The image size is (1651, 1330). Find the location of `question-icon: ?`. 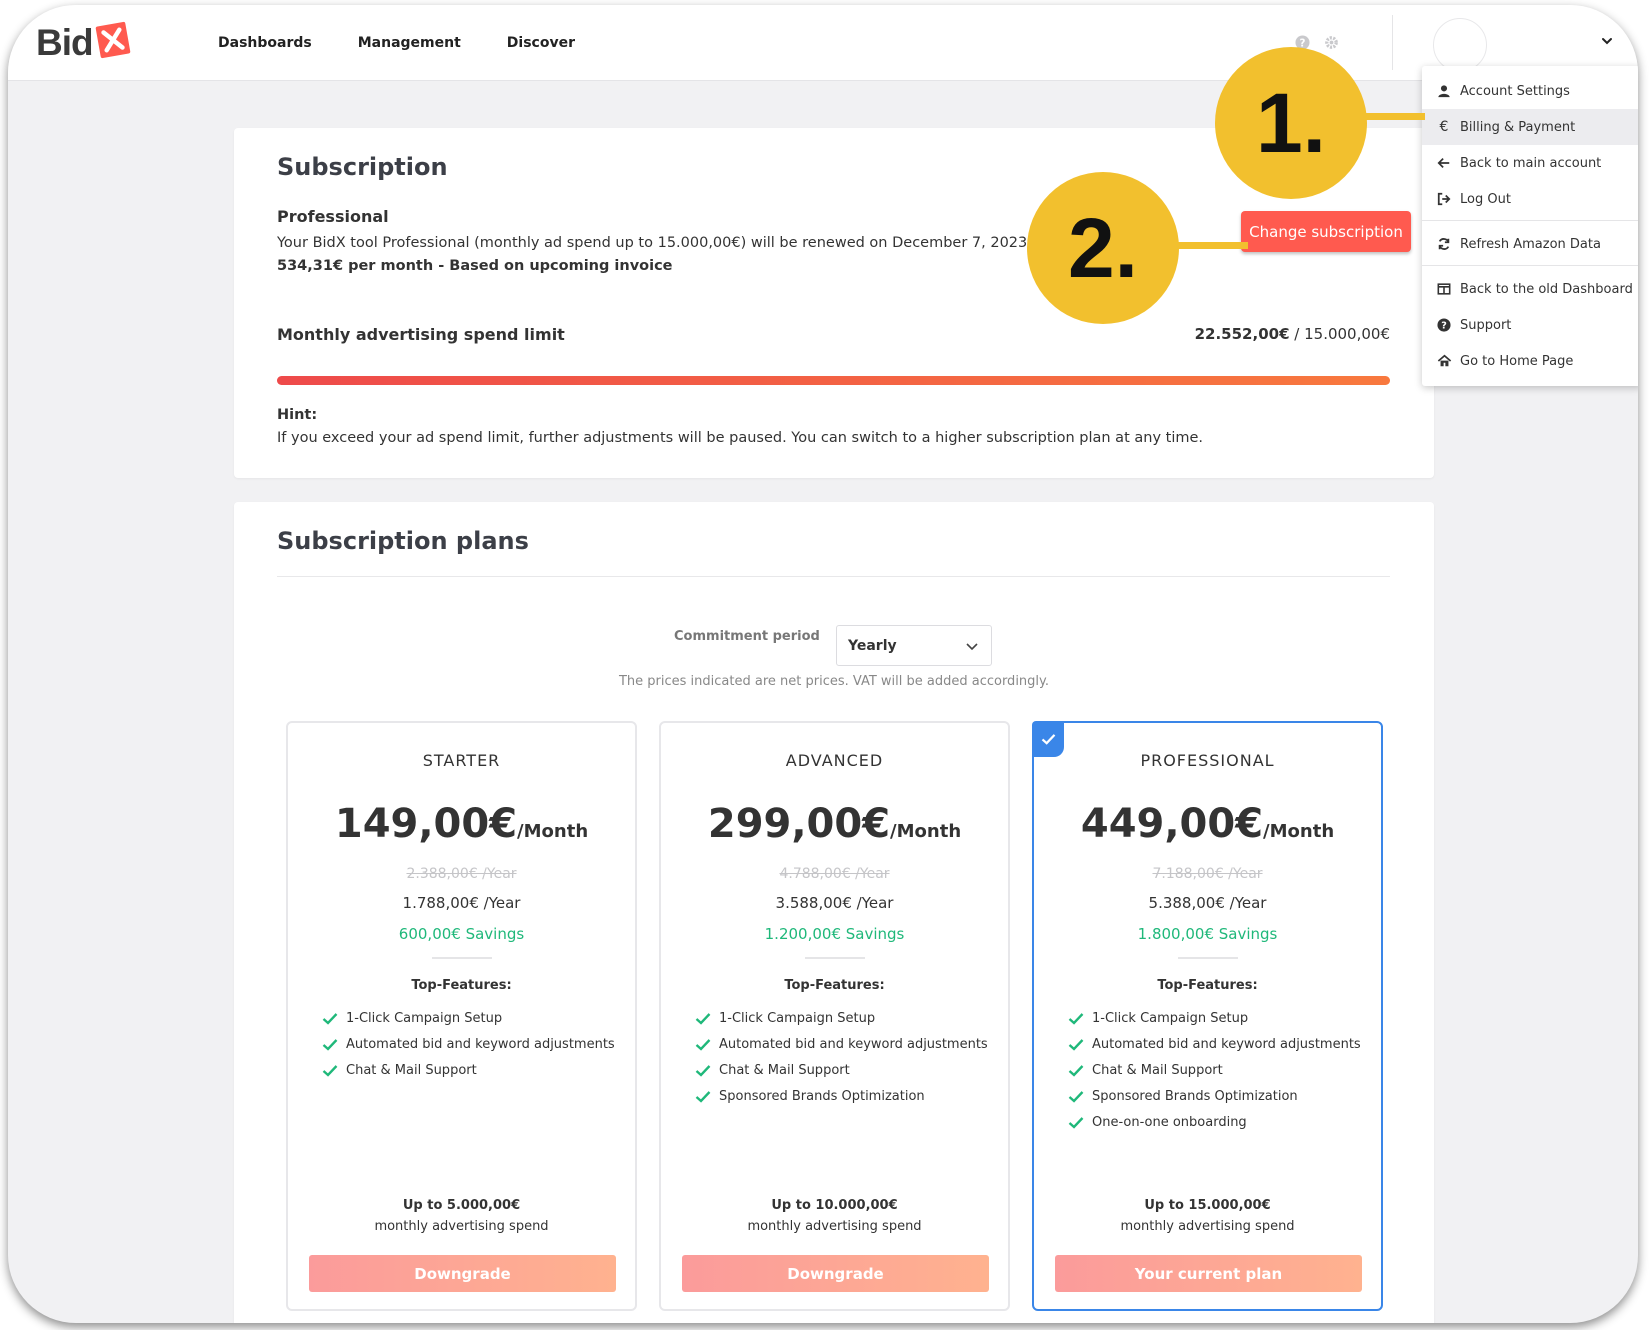

question-icon: ? is located at coordinates (1444, 325).